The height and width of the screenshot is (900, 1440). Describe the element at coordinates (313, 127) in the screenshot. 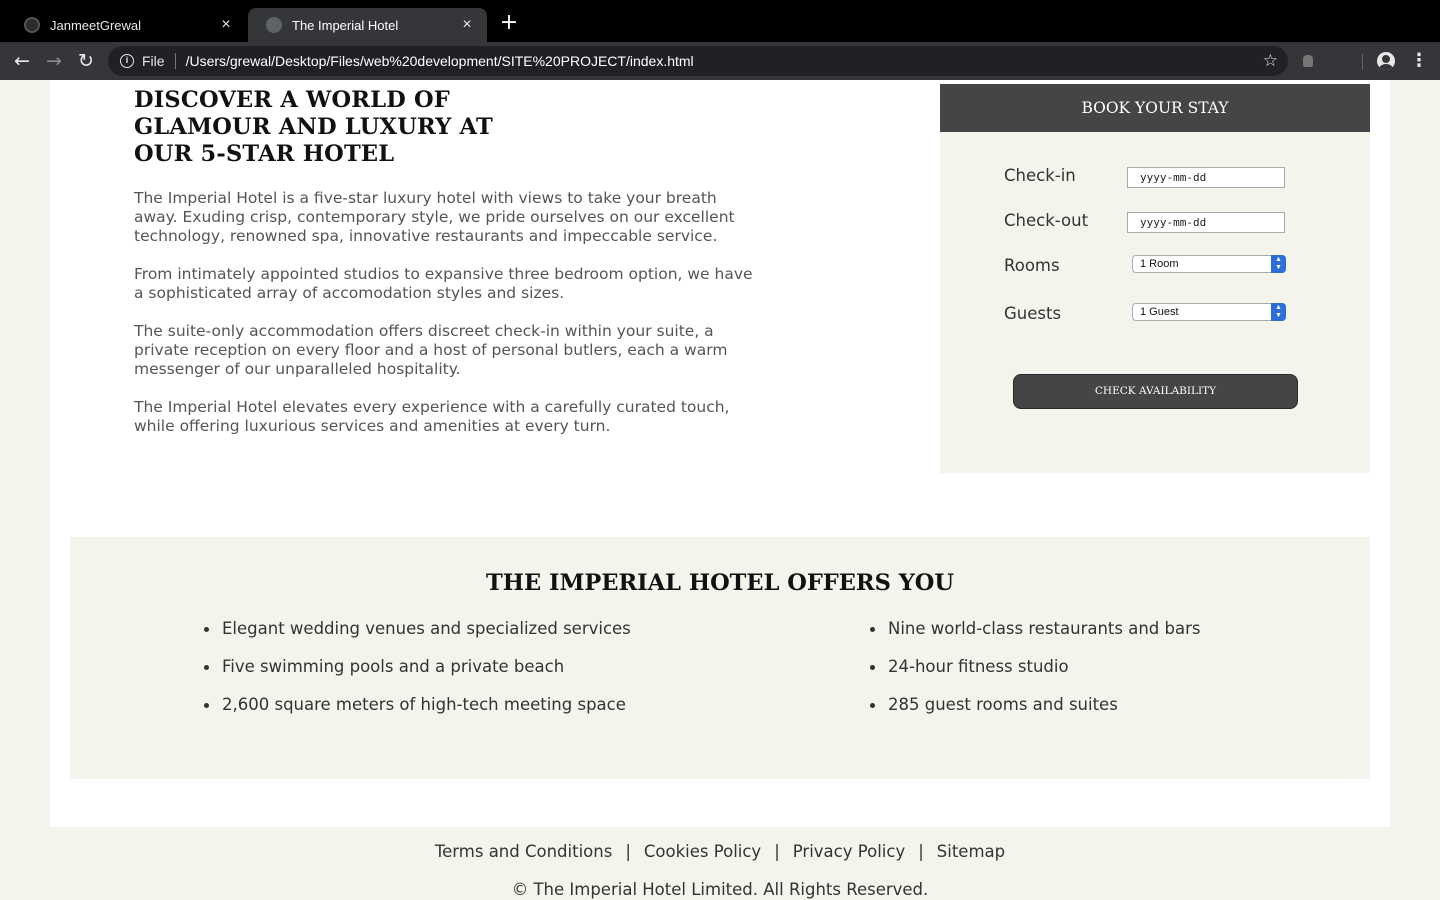

I see `intro-heading-line: GLAMOUR AND LUXURY AT` at that location.